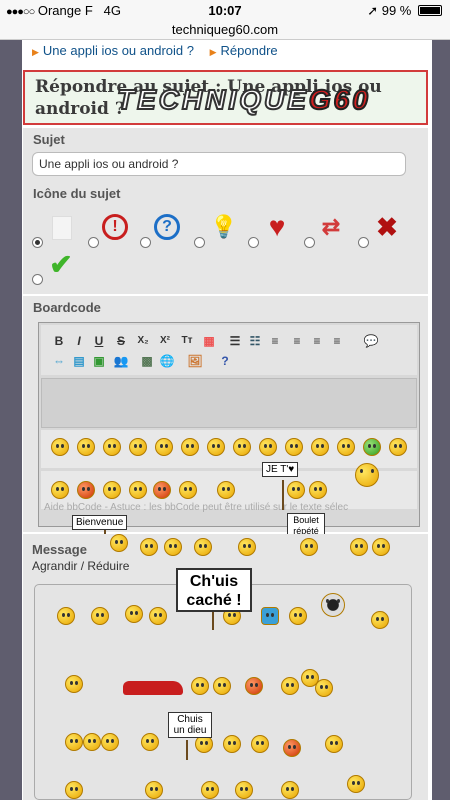  I want to click on image-icon: ▩, so click(147, 361).